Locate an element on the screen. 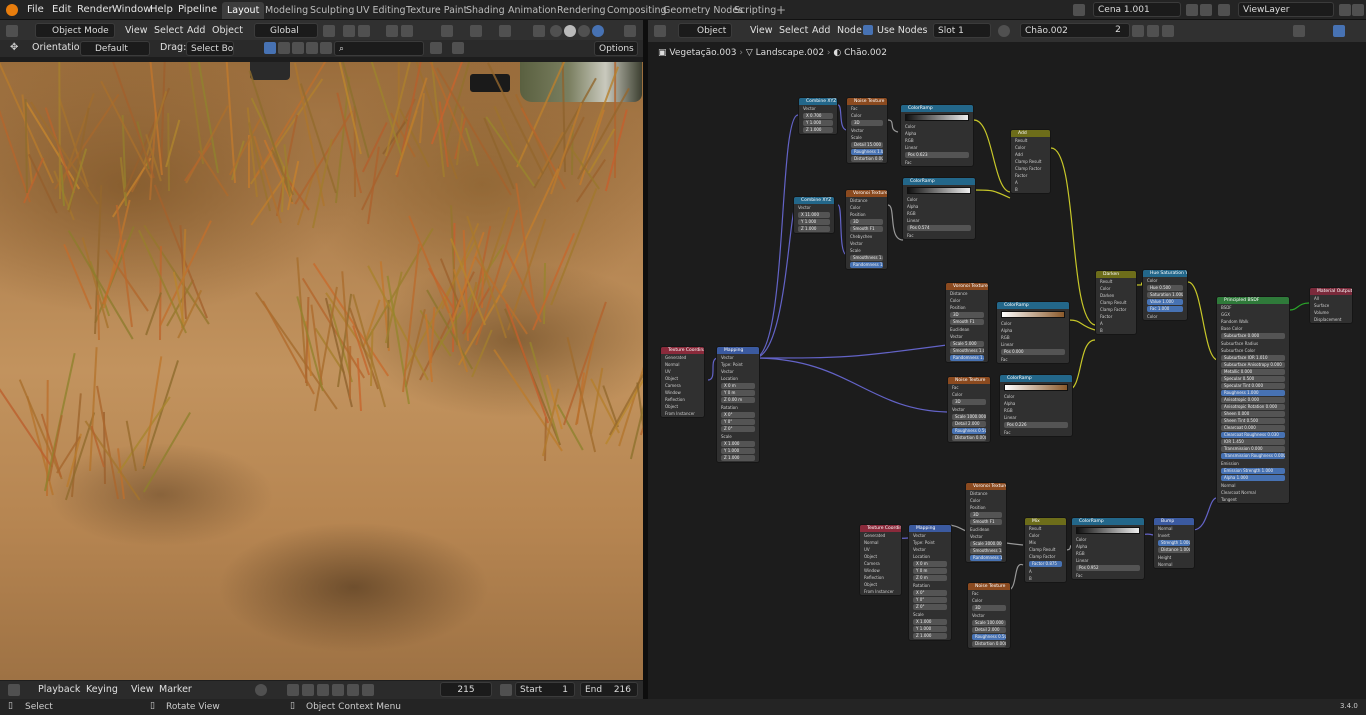 The width and height of the screenshot is (1366, 715). select-invert-icon is located at coordinates (312, 48).